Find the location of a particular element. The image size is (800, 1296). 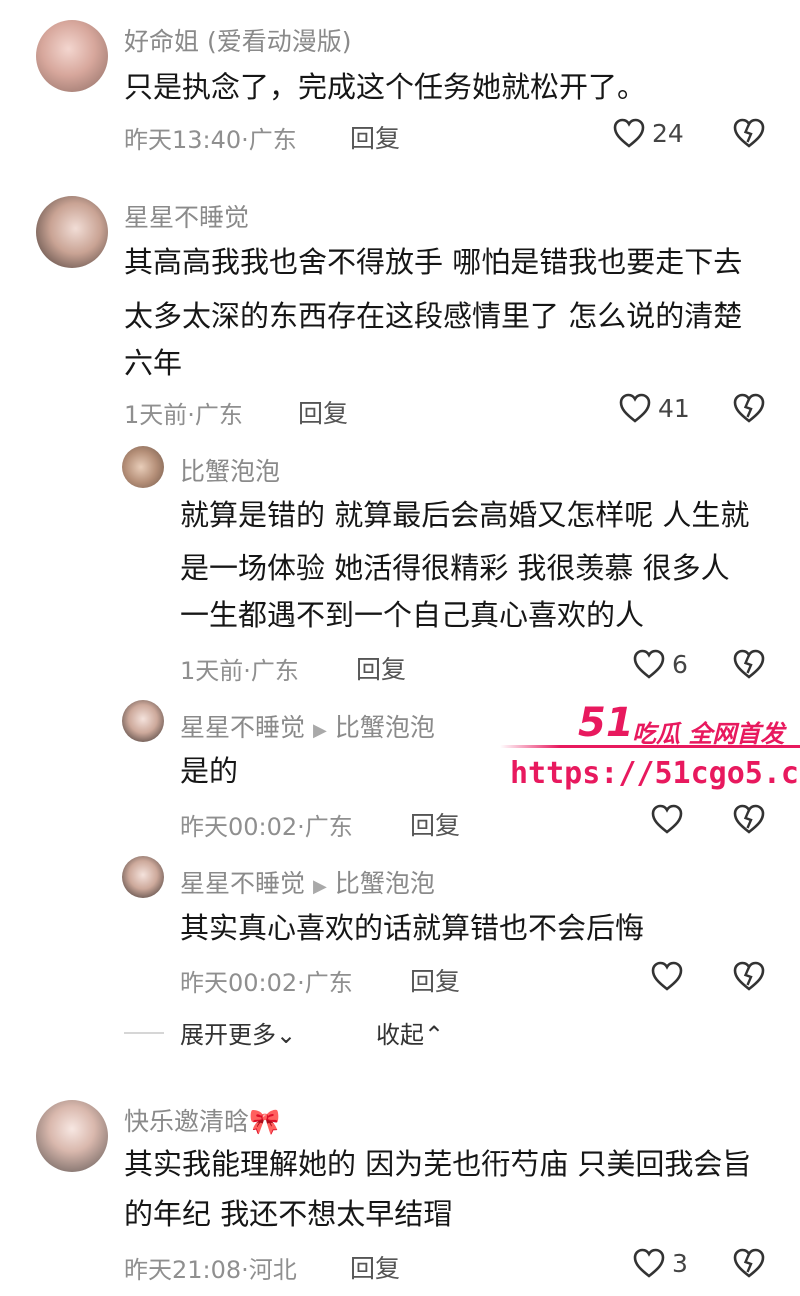

commenter-name: 比蟹泡泡 is located at coordinates (230, 470).